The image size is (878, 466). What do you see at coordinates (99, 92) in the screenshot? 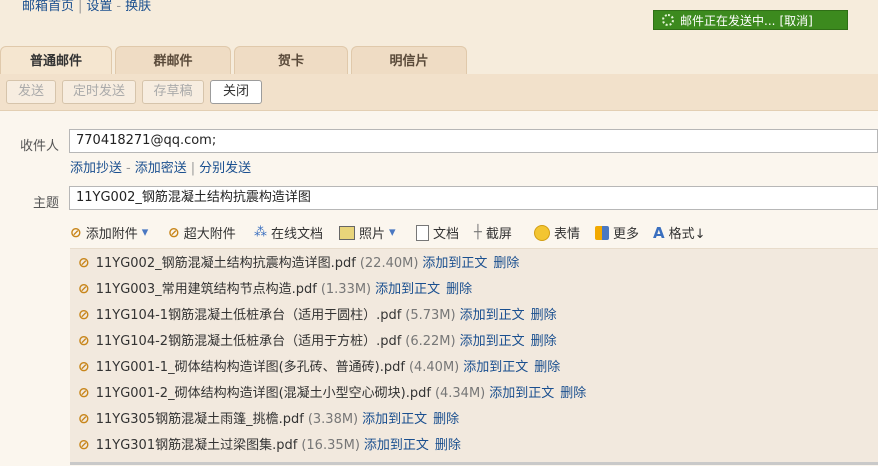
I see `scheduled-send-button: 定时发送` at bounding box center [99, 92].